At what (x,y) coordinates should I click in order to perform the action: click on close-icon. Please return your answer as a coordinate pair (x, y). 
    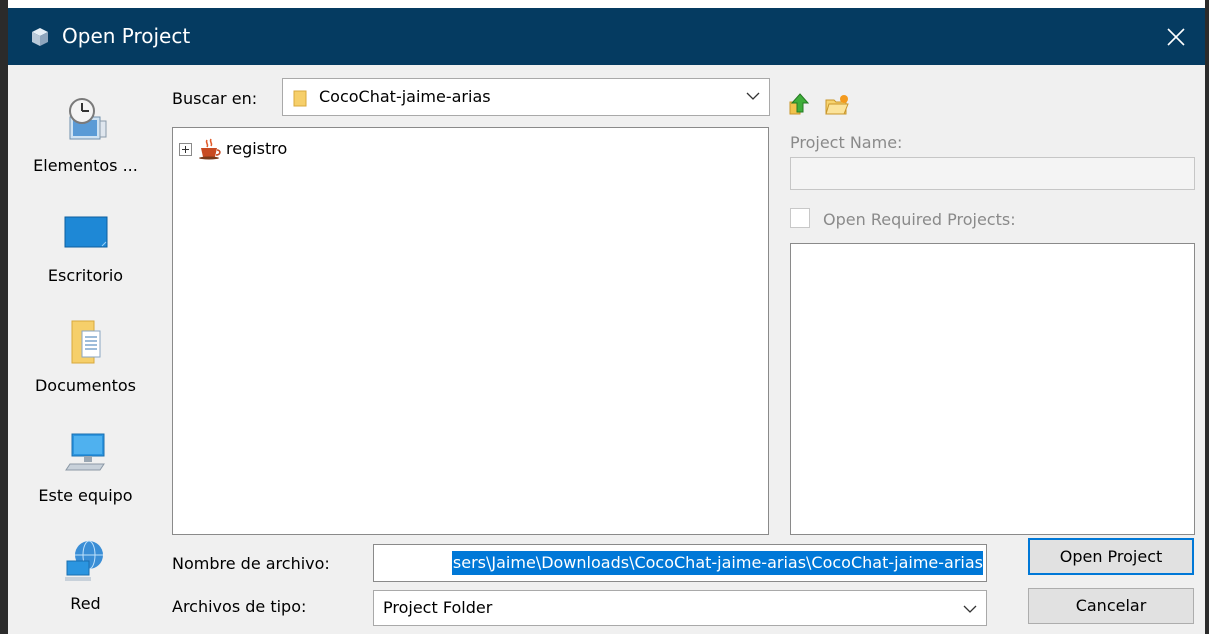
    Looking at the image, I should click on (1176, 36).